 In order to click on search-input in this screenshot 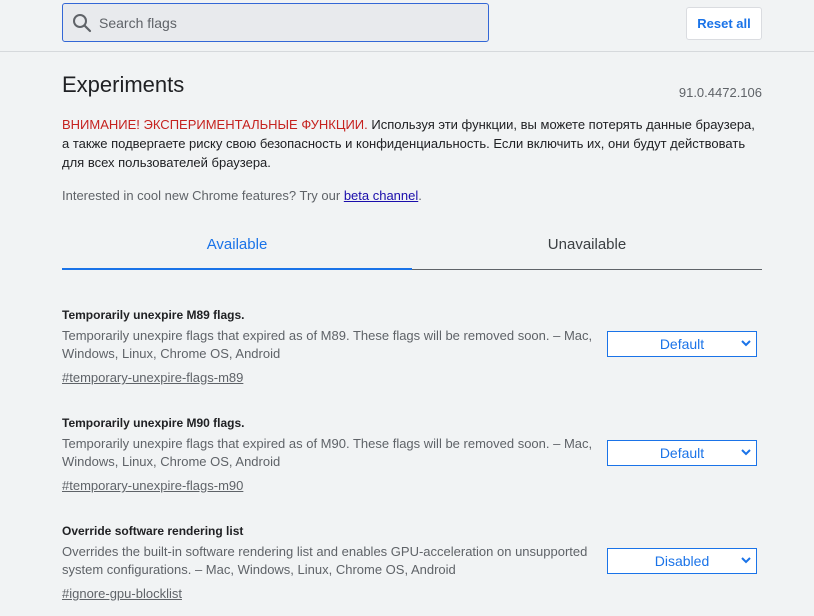, I will do `click(289, 22)`.